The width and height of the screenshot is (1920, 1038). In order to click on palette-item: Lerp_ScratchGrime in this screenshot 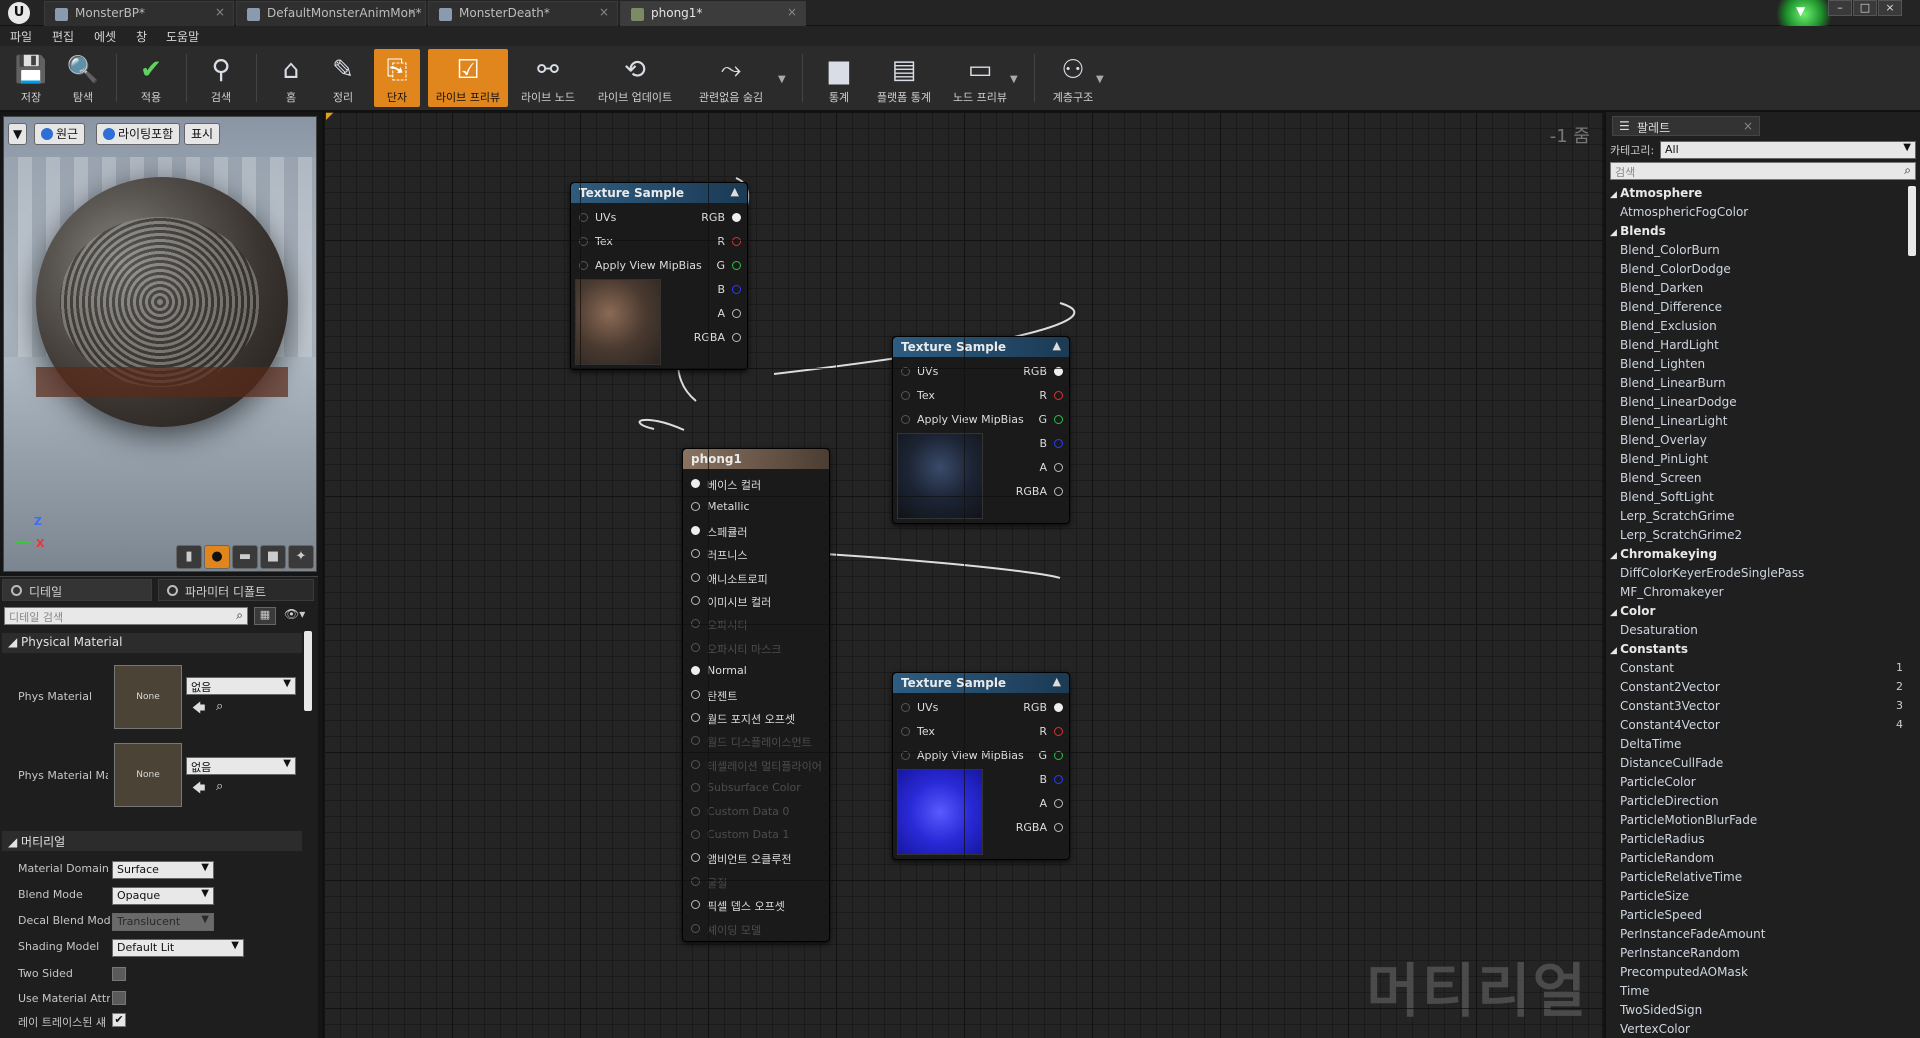, I will do `click(1677, 516)`.